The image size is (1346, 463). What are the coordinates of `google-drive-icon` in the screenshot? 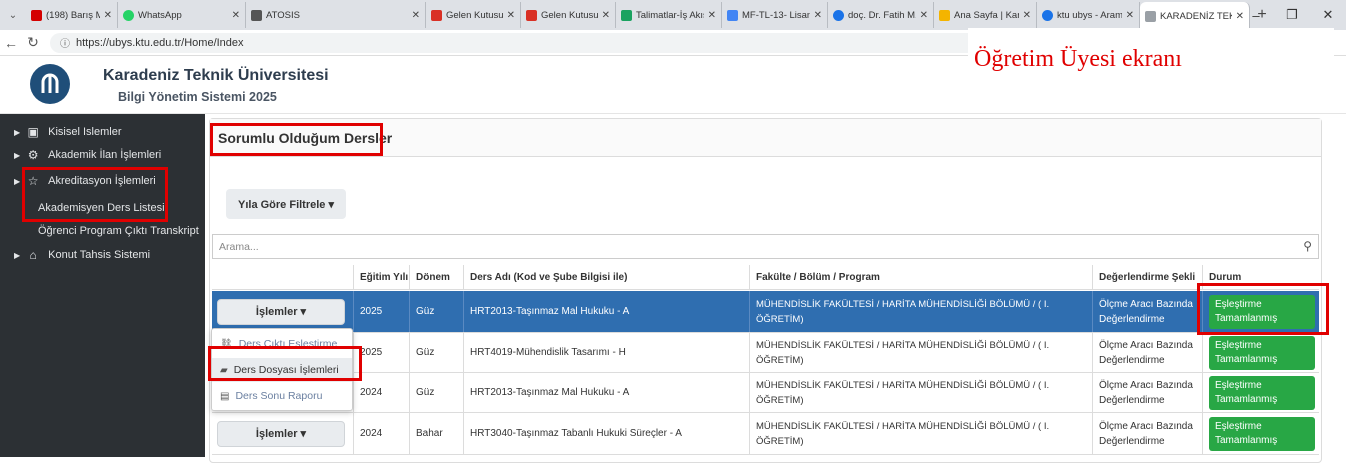 It's located at (626, 15).